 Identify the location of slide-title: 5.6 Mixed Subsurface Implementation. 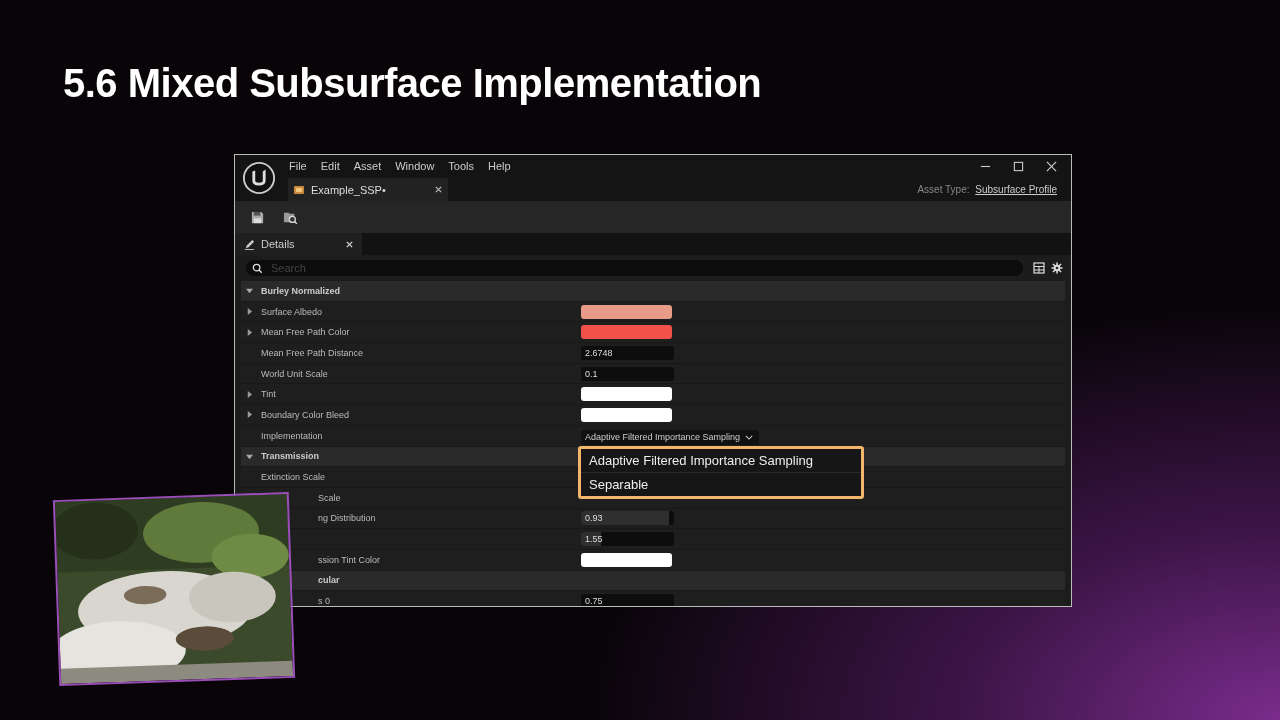
(412, 83).